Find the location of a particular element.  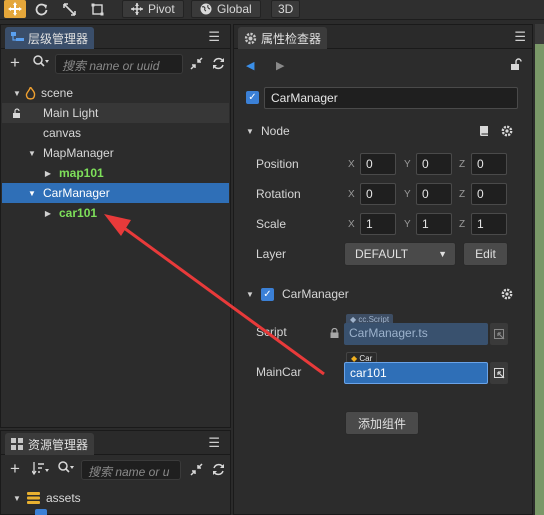

maincar-node-field: car101 is located at coordinates (416, 373).